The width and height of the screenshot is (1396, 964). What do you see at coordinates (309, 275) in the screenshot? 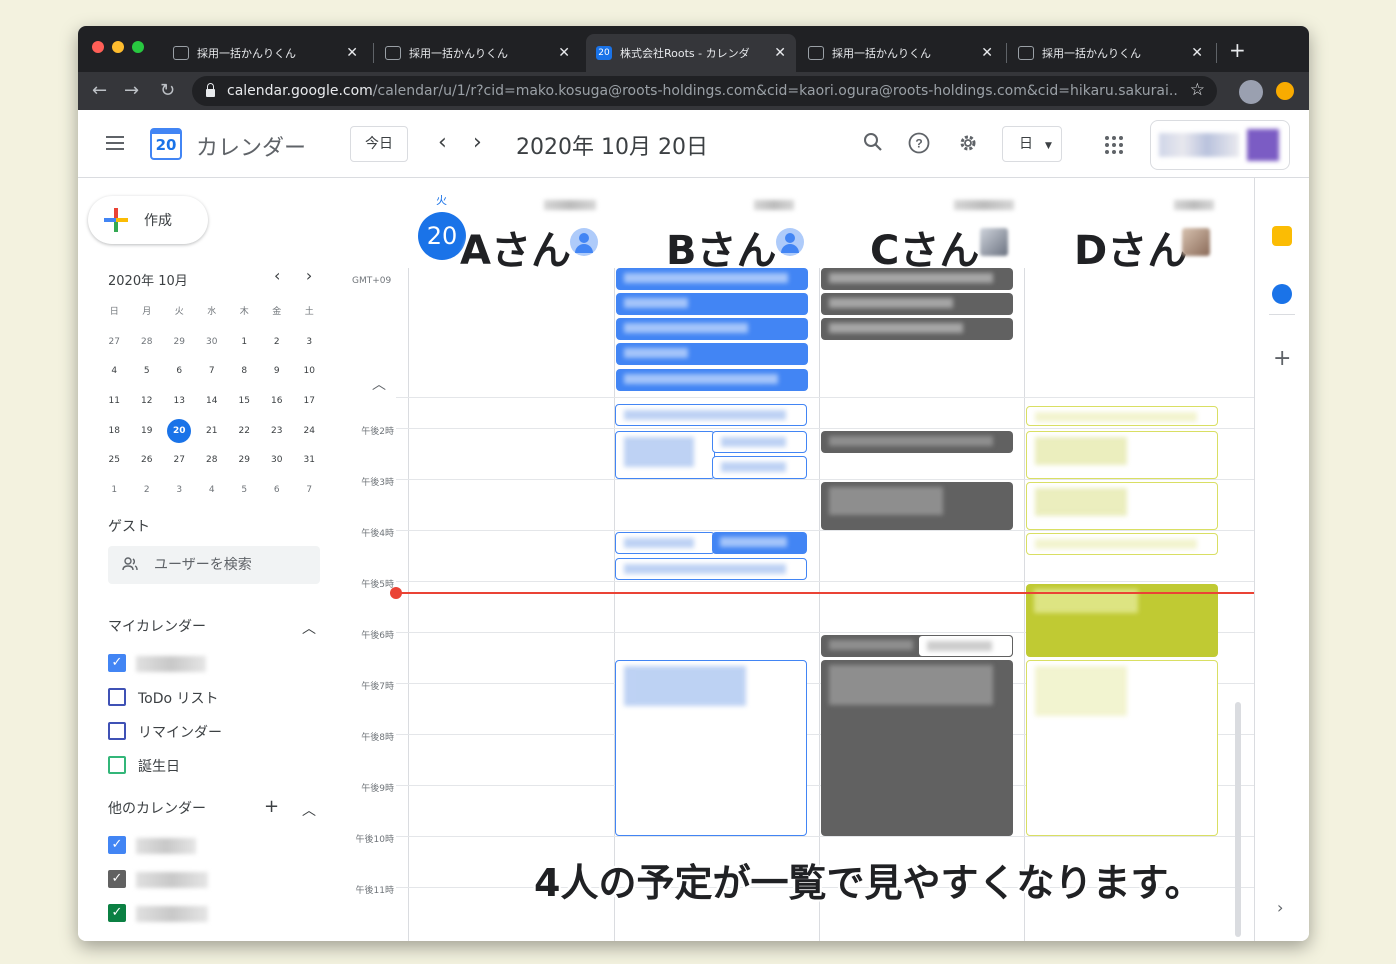
I see `next-month-icon: ›` at bounding box center [309, 275].